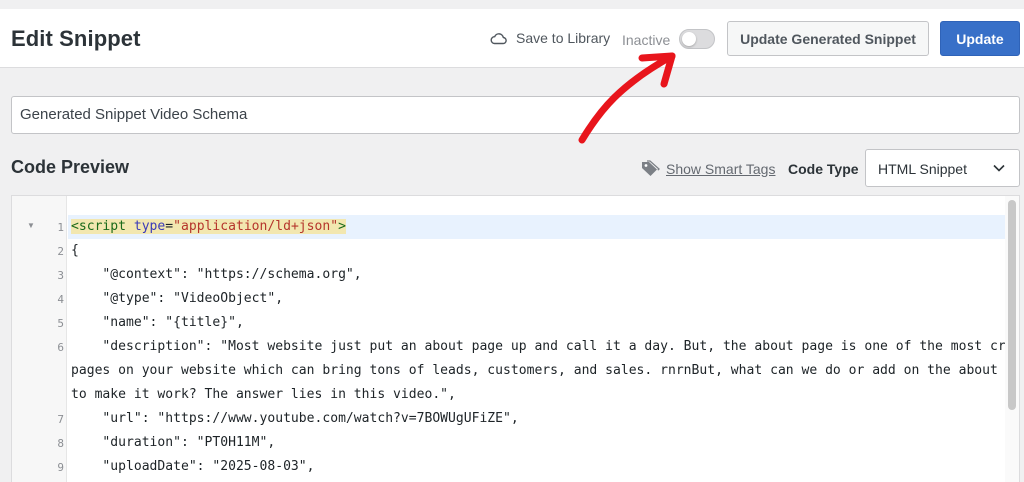 This screenshot has width=1024, height=482. Describe the element at coordinates (216, 274) in the screenshot. I see `code-text: "@context": "https://schema.org",` at that location.